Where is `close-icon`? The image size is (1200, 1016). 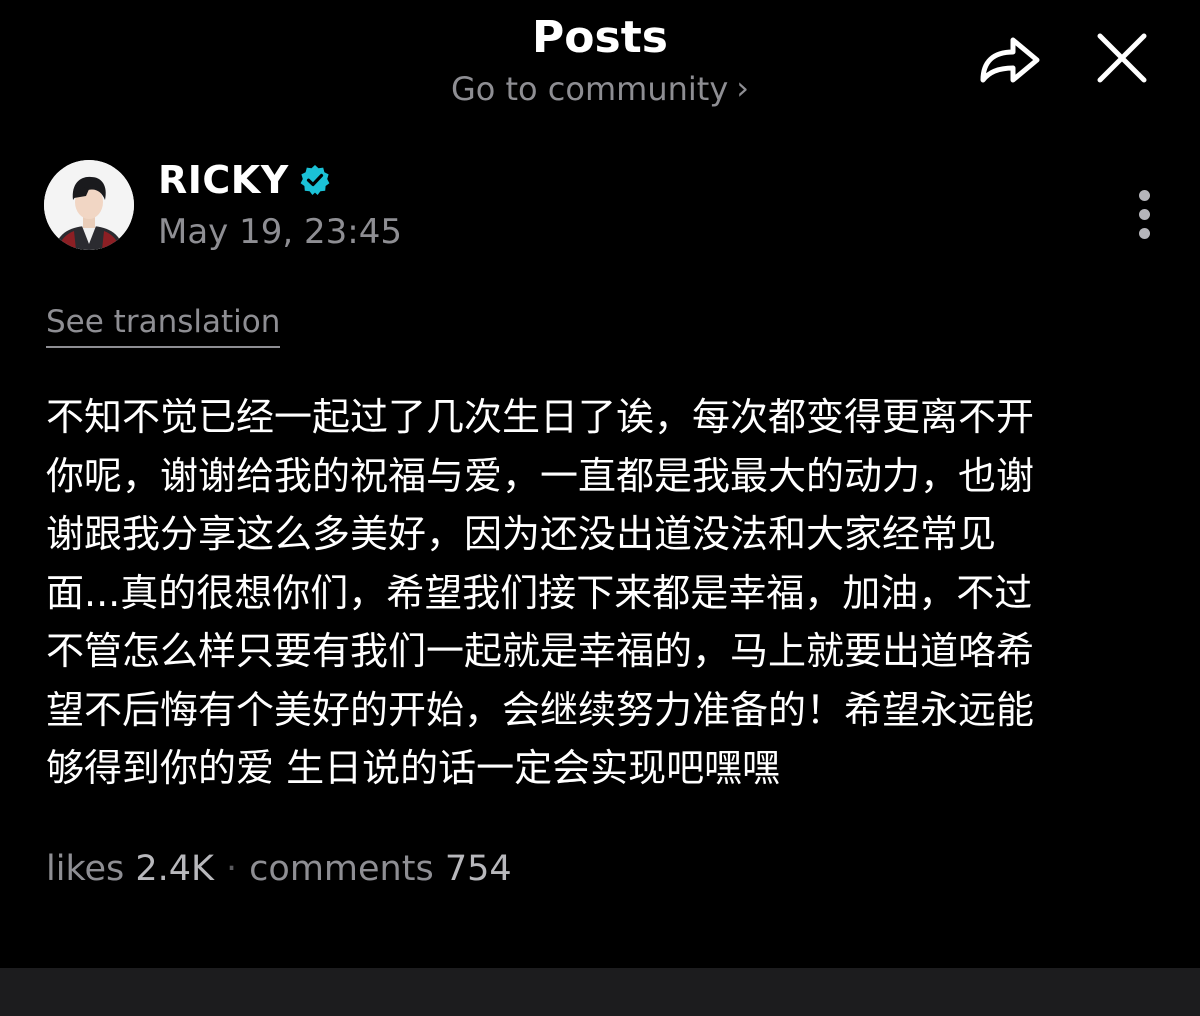 close-icon is located at coordinates (1122, 58).